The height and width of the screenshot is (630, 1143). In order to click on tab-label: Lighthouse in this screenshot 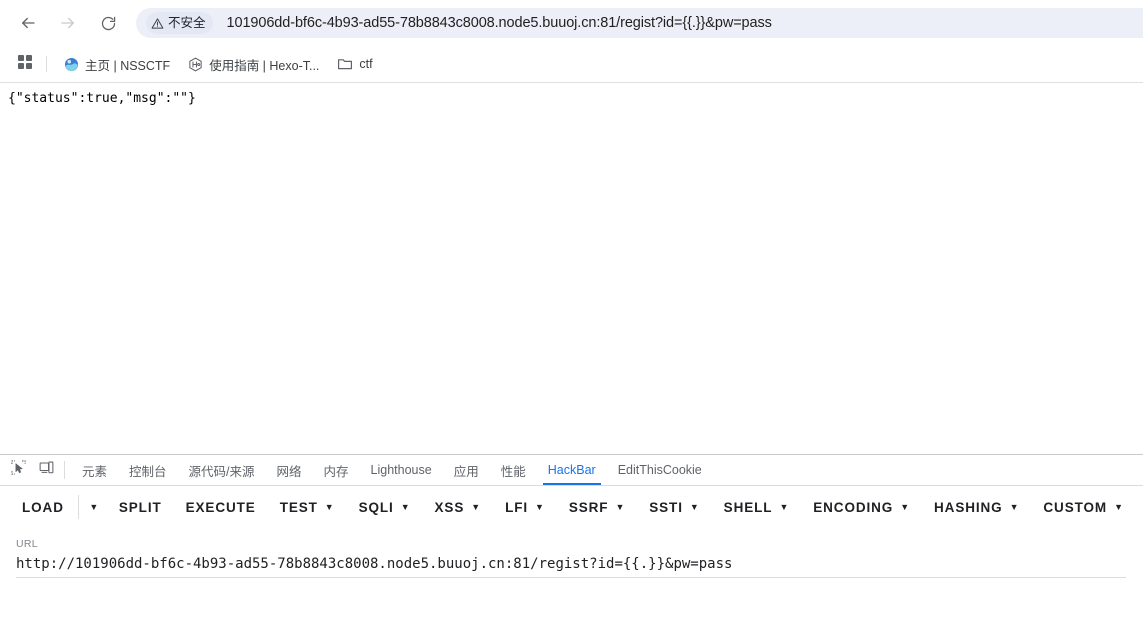, I will do `click(401, 470)`.